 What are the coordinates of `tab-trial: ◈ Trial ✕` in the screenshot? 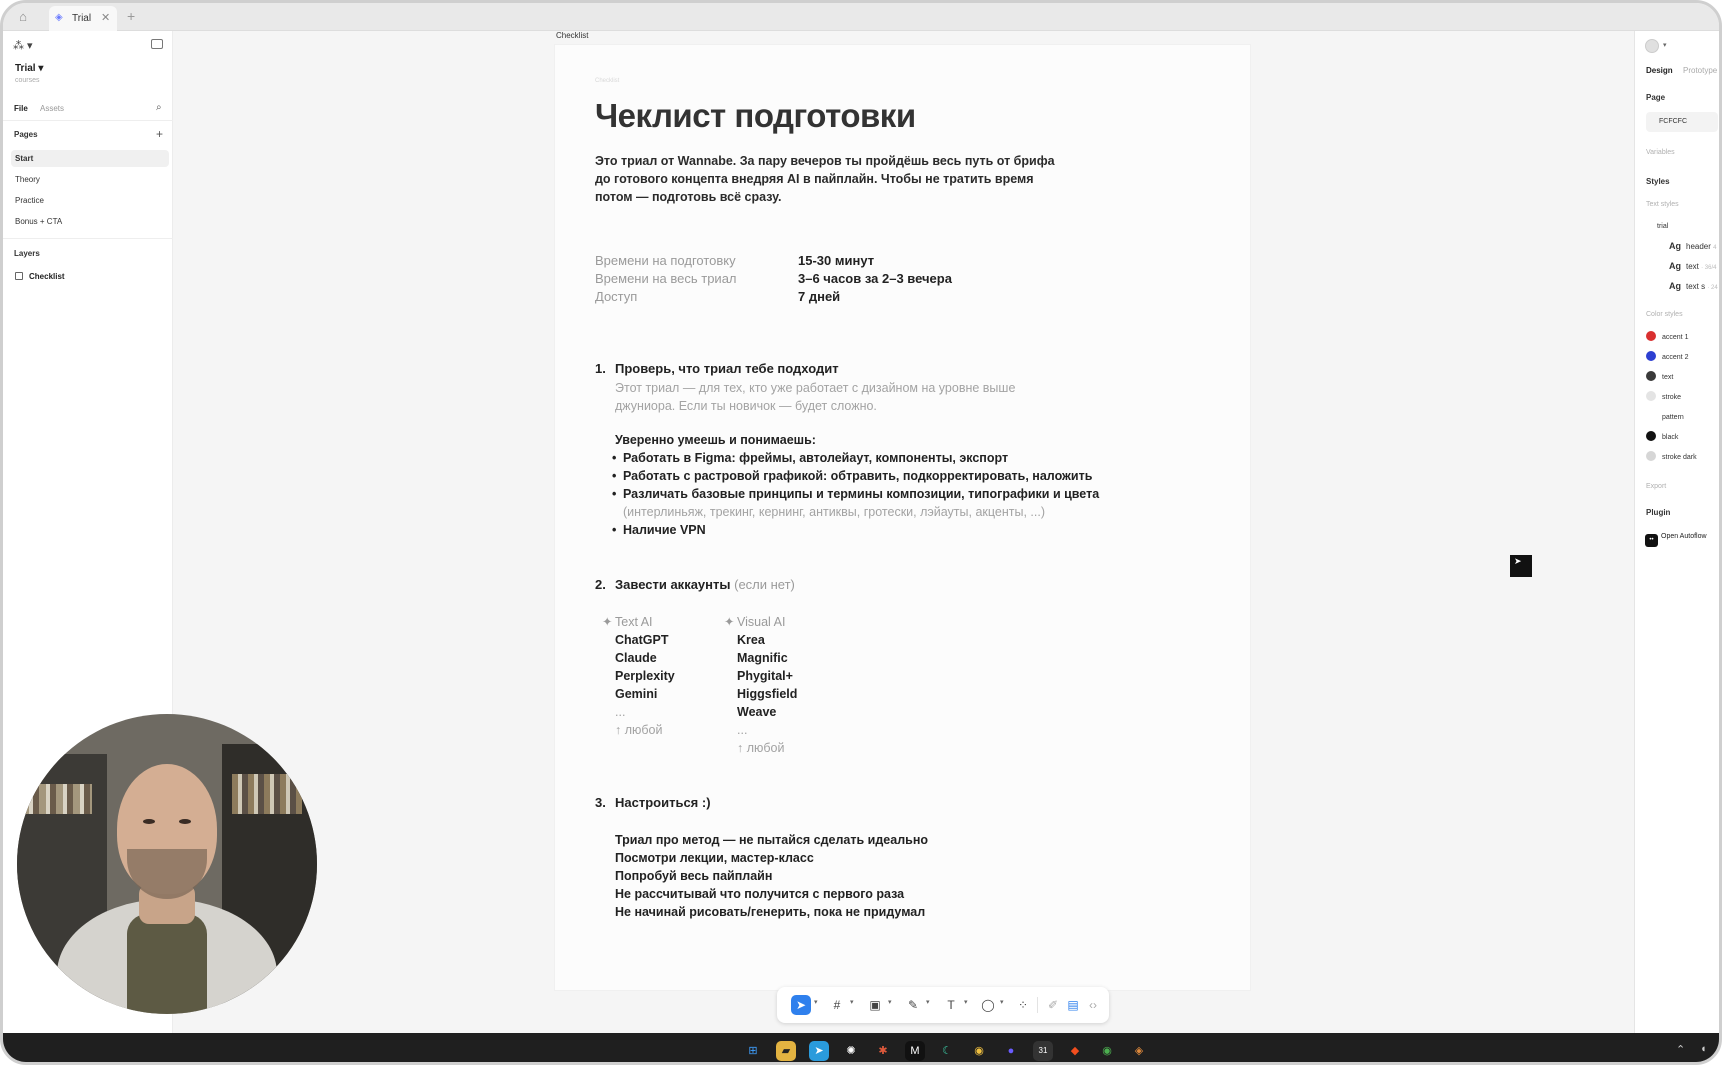 It's located at (83, 18).